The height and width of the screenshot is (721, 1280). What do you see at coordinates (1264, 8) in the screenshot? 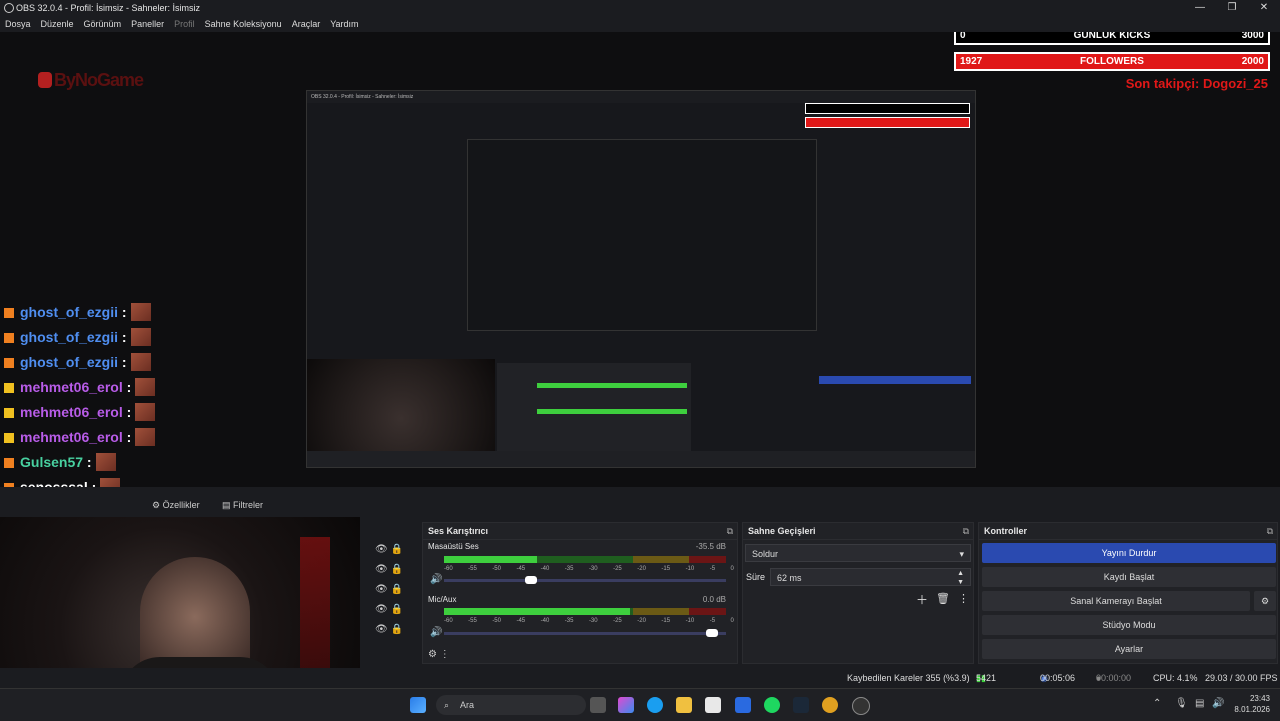
I see `close-button: ✕` at bounding box center [1264, 8].